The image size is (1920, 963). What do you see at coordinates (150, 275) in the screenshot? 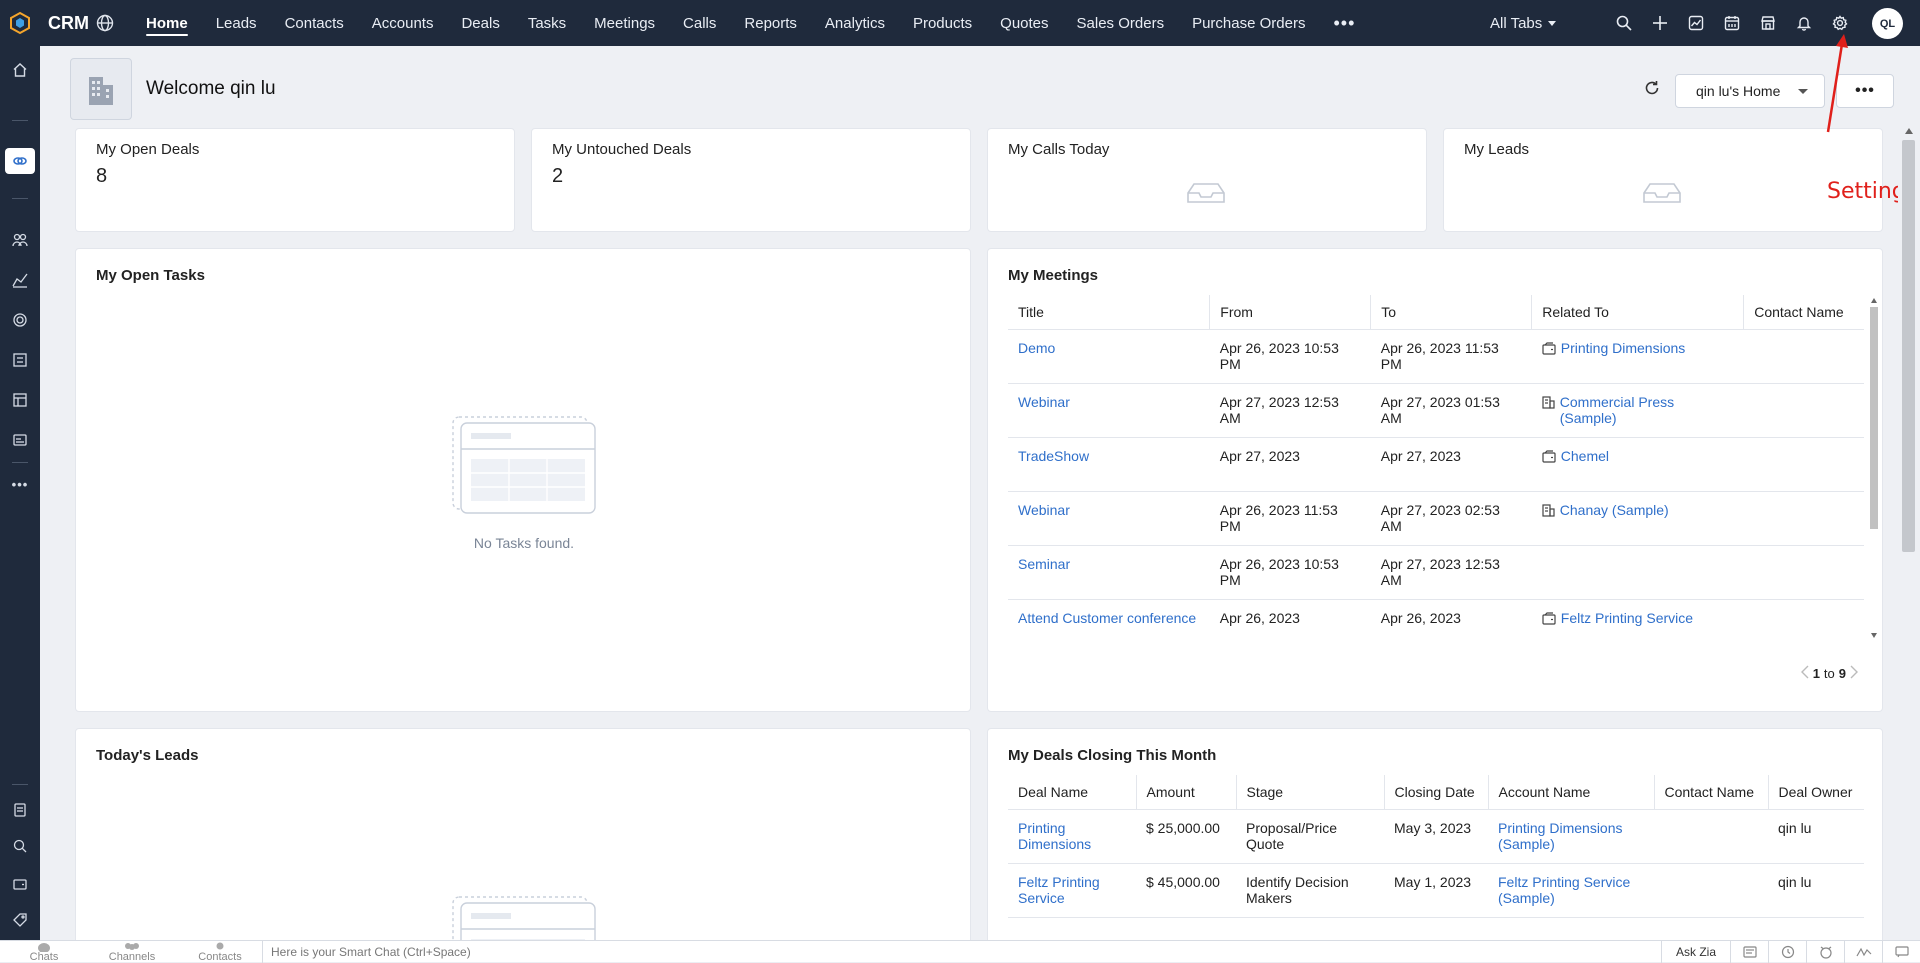
I see `panel-title: My Open Tasks` at bounding box center [150, 275].